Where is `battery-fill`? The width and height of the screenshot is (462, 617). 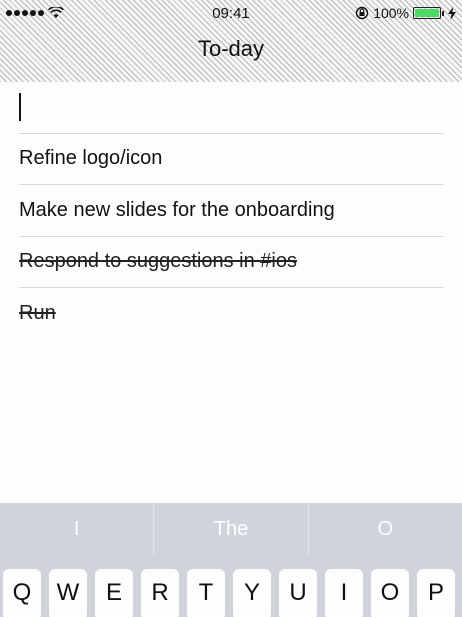 battery-fill is located at coordinates (427, 13).